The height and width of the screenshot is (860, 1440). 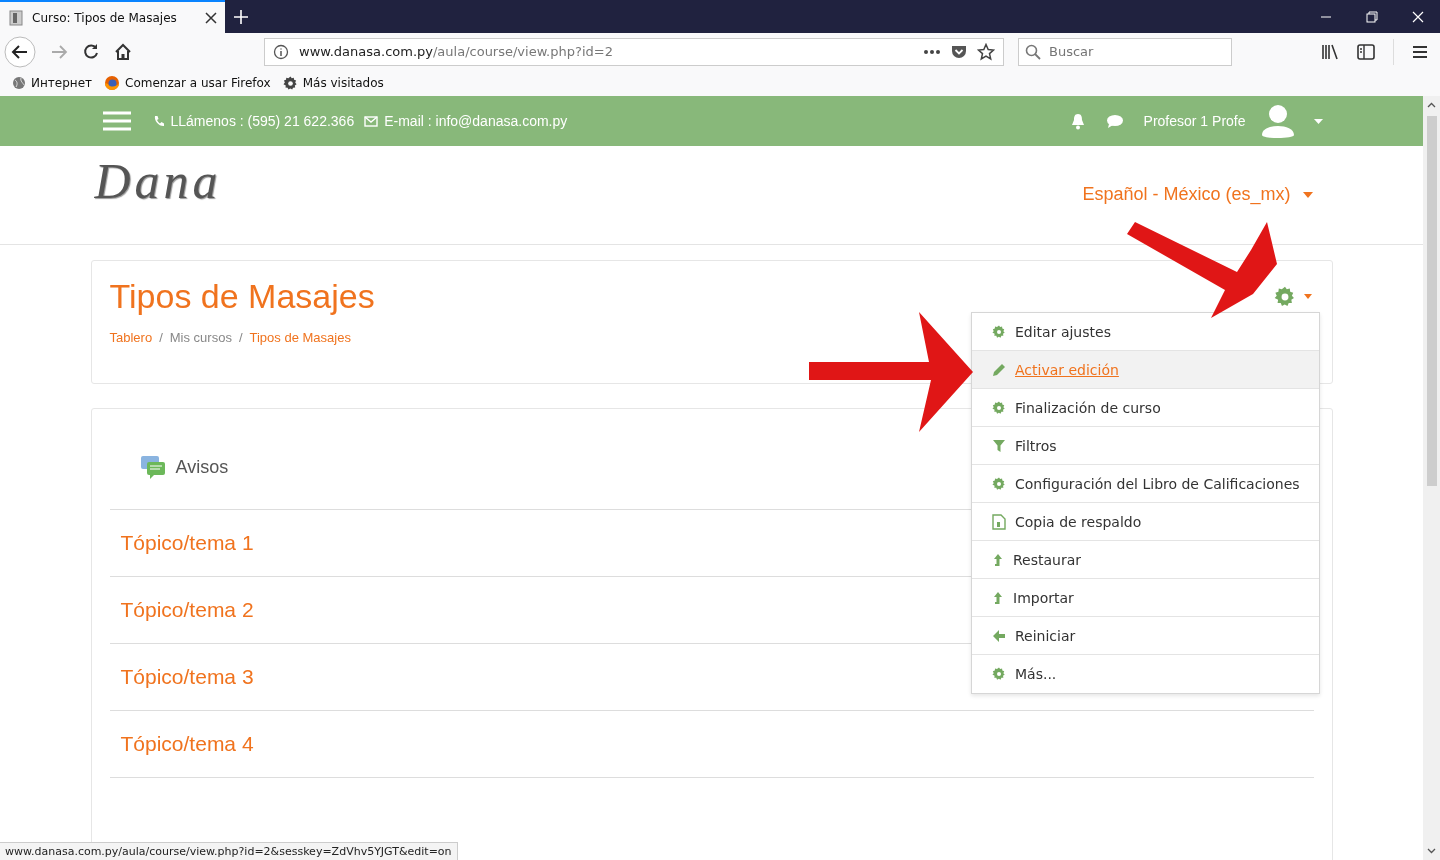 What do you see at coordinates (1431, 851) in the screenshot?
I see `scroll-down-icon` at bounding box center [1431, 851].